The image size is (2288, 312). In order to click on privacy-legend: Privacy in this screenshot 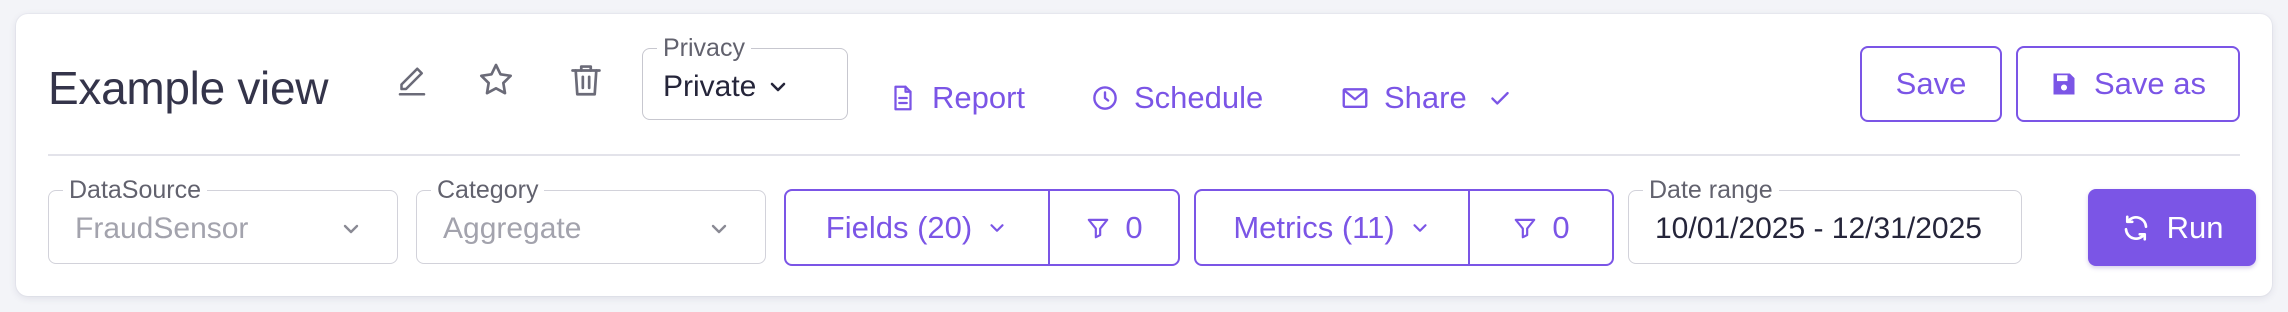, I will do `click(704, 48)`.